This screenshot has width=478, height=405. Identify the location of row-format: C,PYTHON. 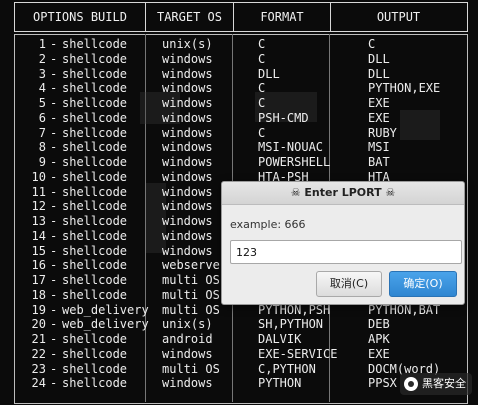
(287, 368).